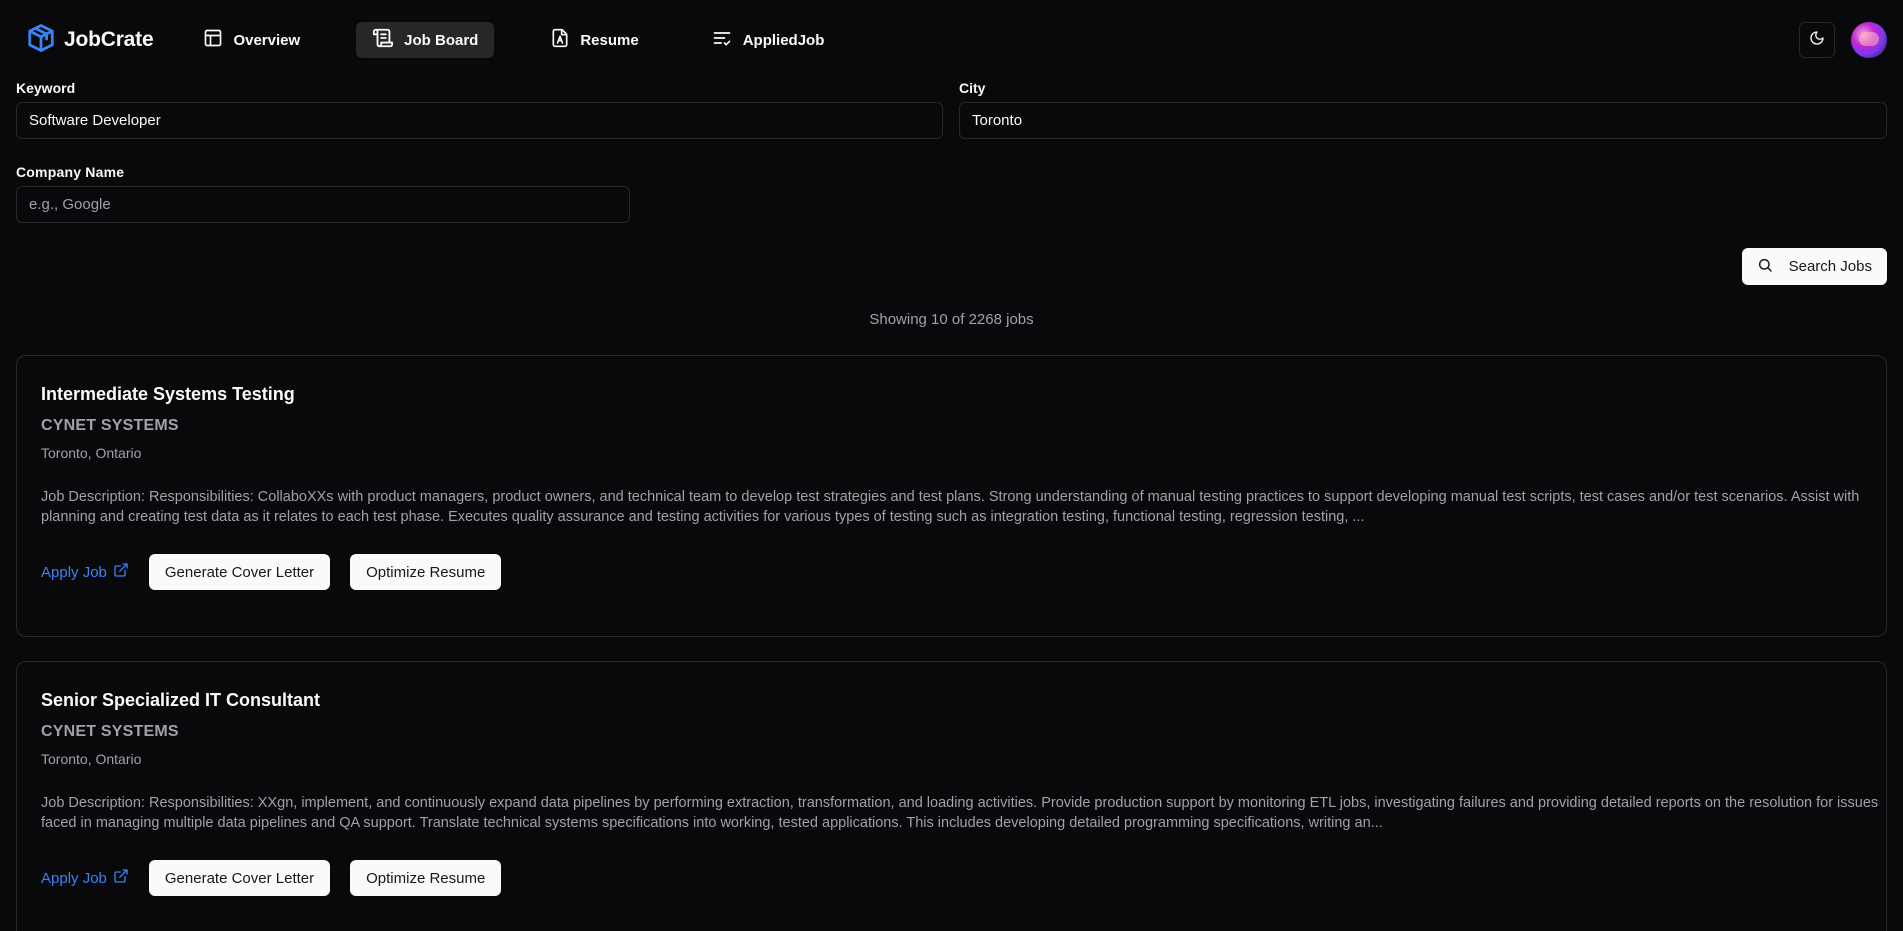 This screenshot has height=931, width=1903. I want to click on nav-links: Overview Job Board Resume AppliedJob, so click(513, 40).